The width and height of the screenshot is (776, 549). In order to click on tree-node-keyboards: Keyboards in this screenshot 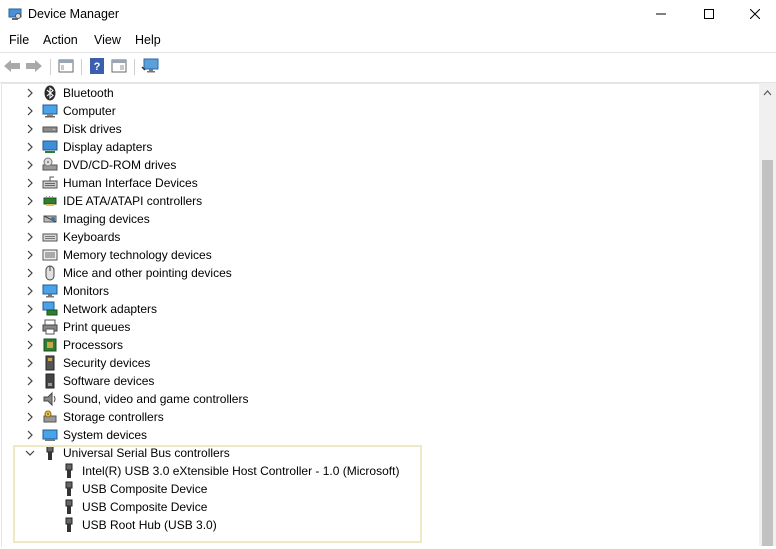, I will do `click(372, 237)`.